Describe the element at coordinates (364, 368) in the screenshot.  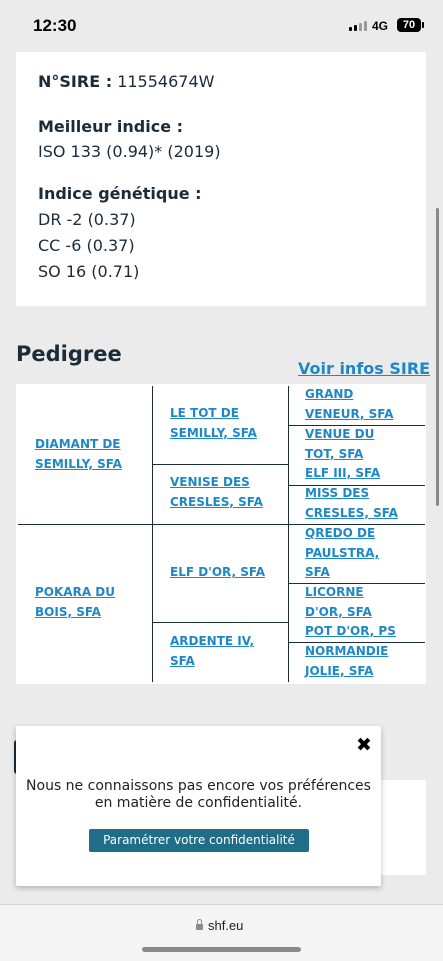
I see `voir-infos-sire-link: Voir infos SIRE` at that location.